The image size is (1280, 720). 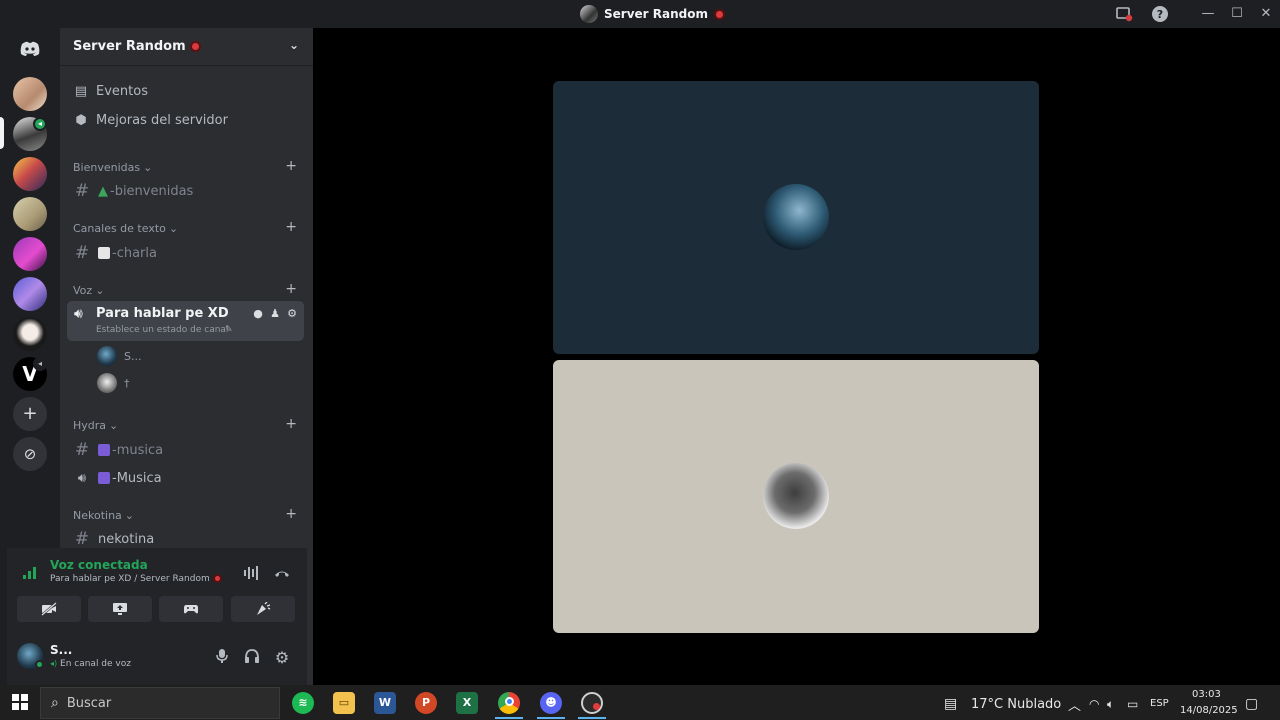 What do you see at coordinates (30, 414) in the screenshot?
I see `add-server-button: +` at bounding box center [30, 414].